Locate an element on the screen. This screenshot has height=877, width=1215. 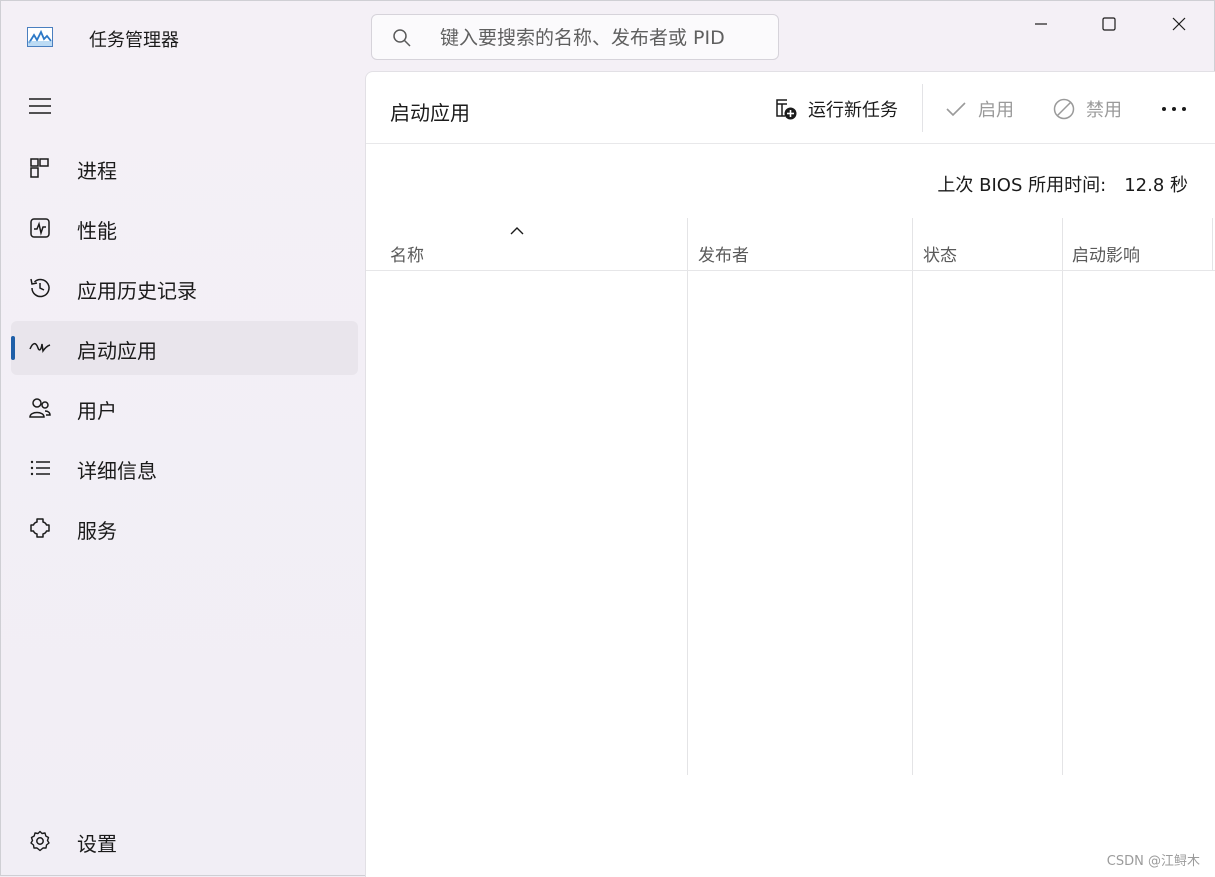
sidebar-item-performance: 性能 is located at coordinates (184, 228).